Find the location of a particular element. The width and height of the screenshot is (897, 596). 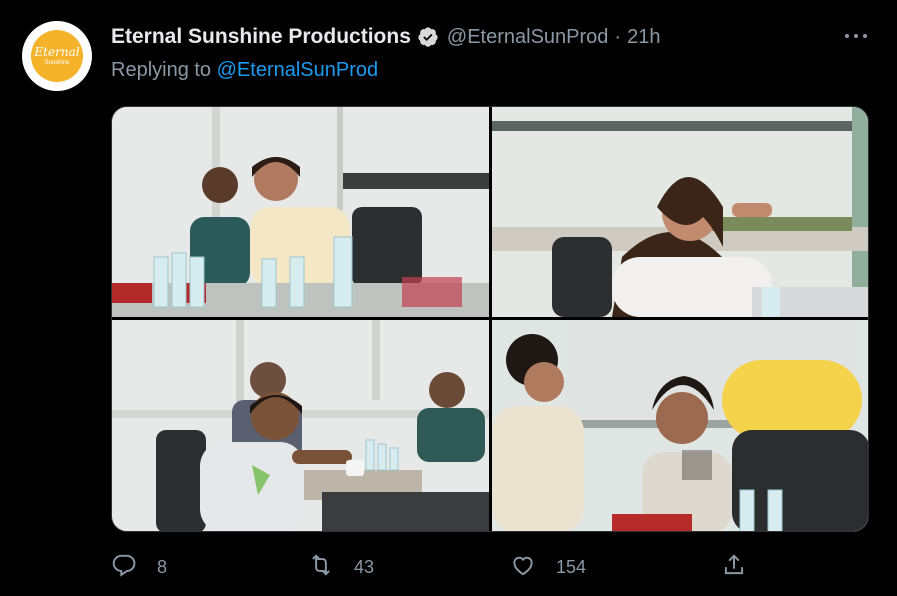

share-icon is located at coordinates (734, 567).